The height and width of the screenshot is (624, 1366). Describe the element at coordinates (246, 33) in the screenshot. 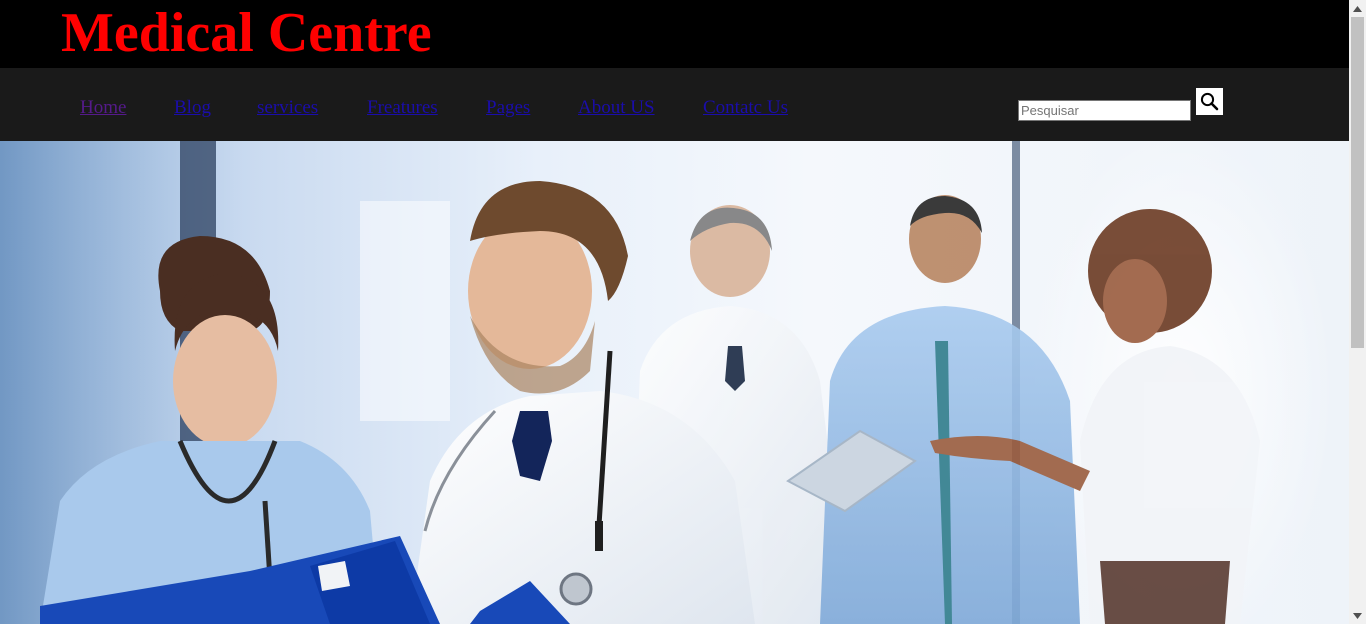

I see `site-title: Medical Centre` at that location.